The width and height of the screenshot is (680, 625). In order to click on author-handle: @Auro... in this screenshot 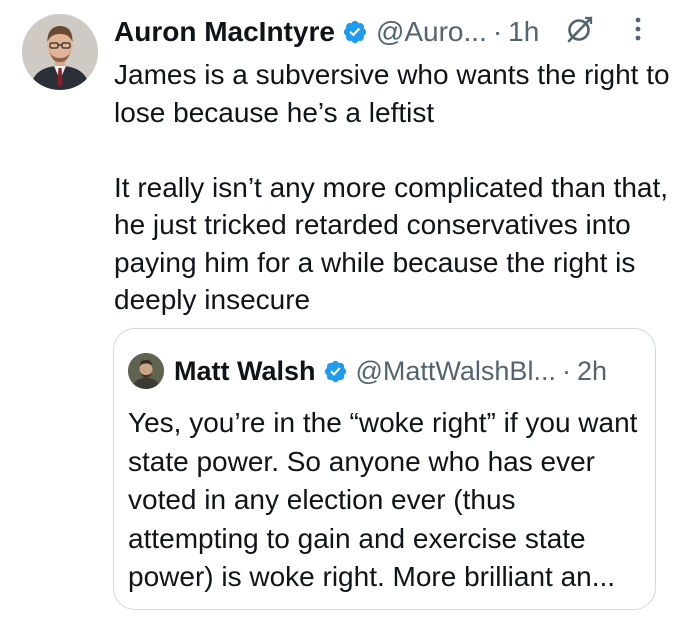, I will do `click(431, 32)`.